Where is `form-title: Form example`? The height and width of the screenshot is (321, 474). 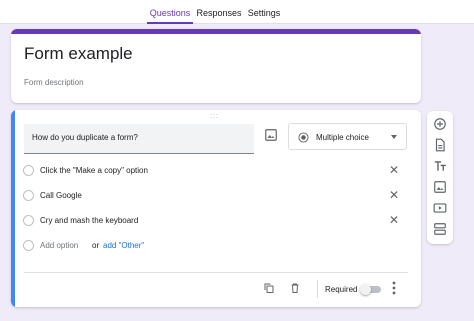 form-title: Form example is located at coordinates (78, 54).